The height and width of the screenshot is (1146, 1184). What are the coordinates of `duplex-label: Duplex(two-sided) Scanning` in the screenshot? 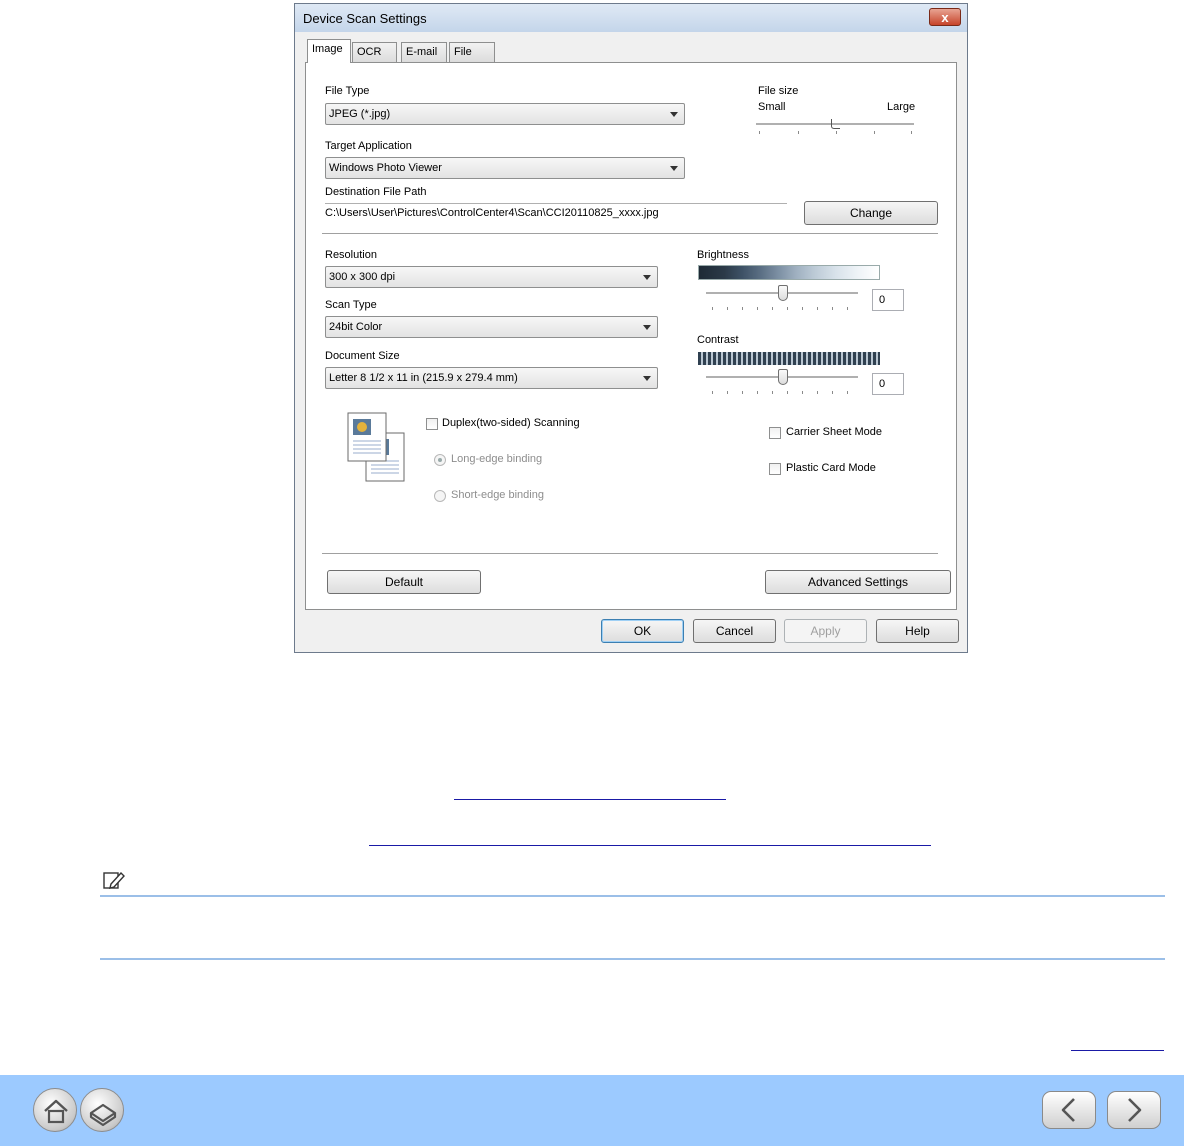 It's located at (511, 423).